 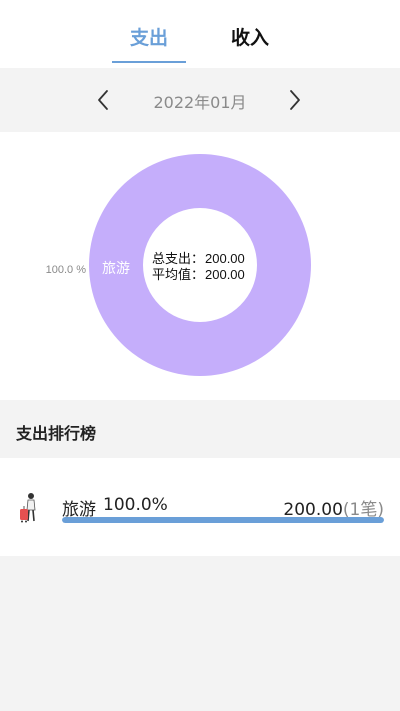 What do you see at coordinates (178, 258) in the screenshot?
I see `center-total-label: 总支出：` at bounding box center [178, 258].